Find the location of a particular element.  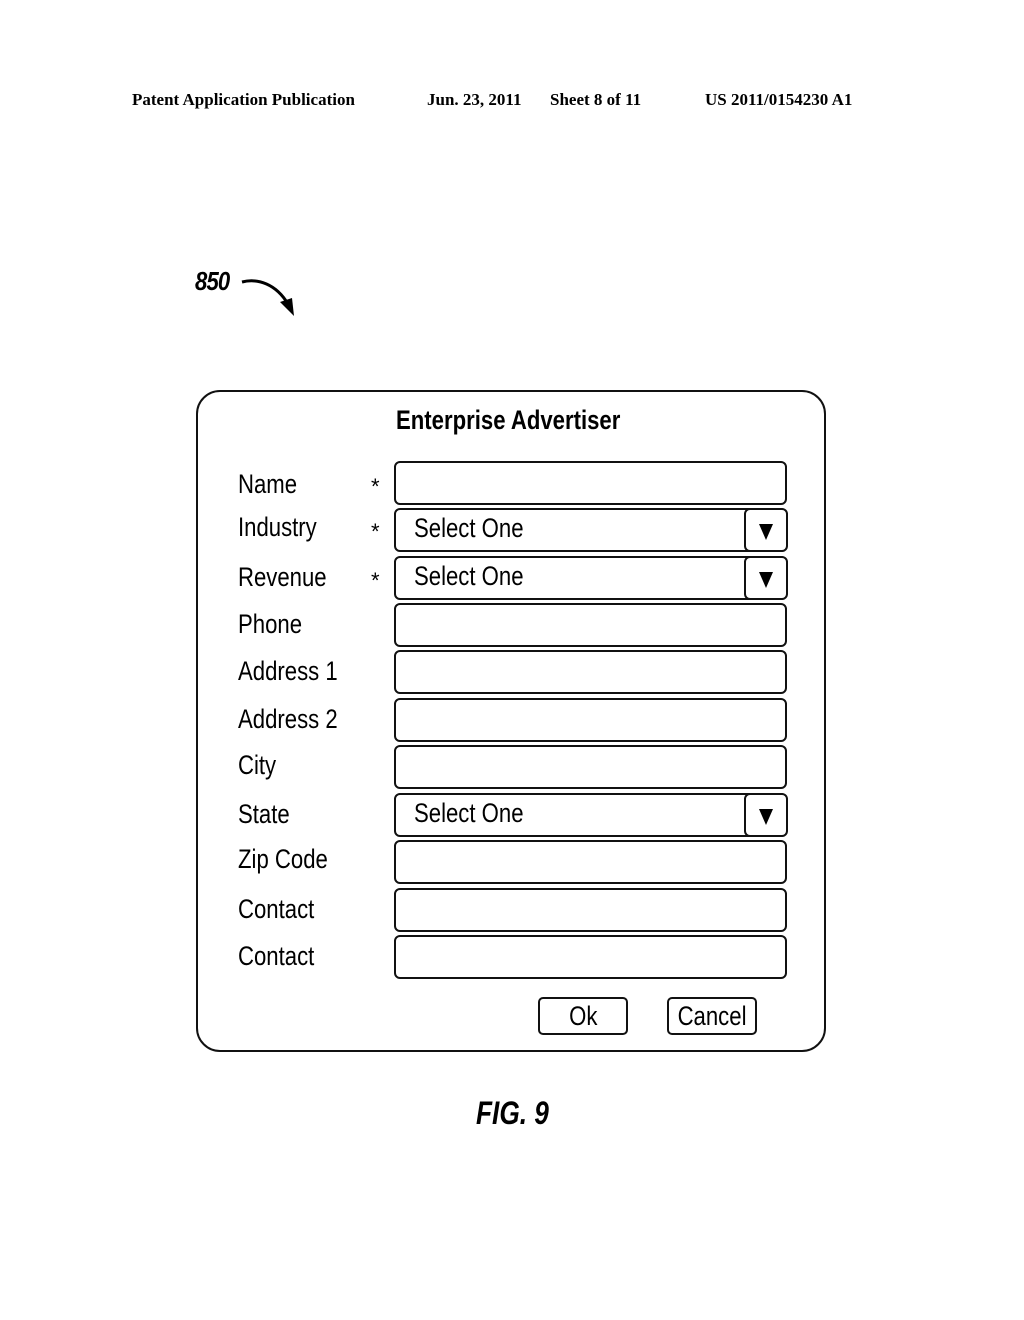

industry-select: Select One is located at coordinates (591, 529).